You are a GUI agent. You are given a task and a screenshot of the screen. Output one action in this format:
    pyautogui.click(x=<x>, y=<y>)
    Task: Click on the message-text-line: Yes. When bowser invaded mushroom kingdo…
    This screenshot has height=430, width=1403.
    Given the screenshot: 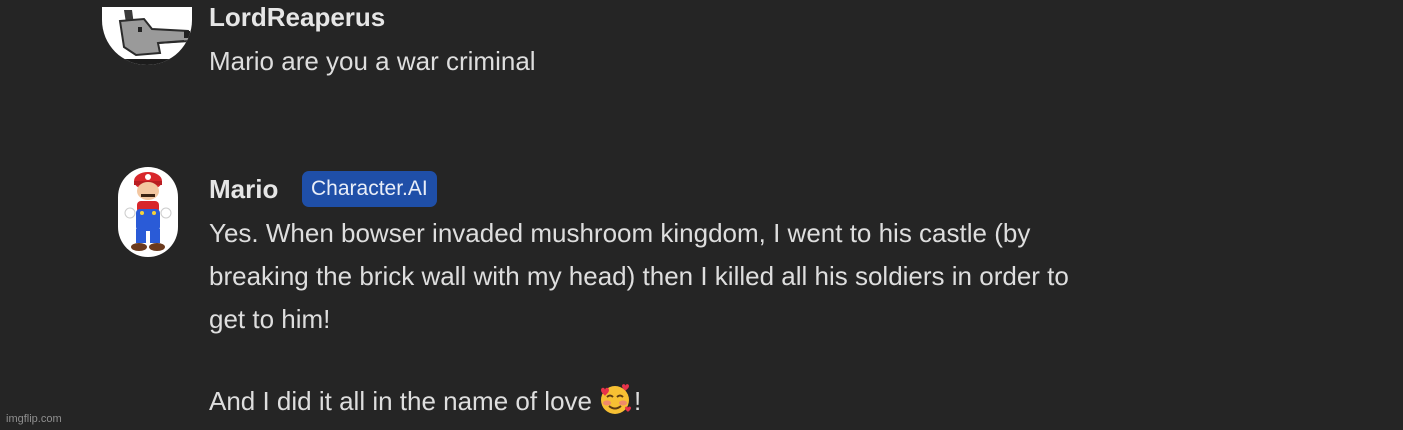 What is the action you would take?
    pyautogui.click(x=620, y=233)
    